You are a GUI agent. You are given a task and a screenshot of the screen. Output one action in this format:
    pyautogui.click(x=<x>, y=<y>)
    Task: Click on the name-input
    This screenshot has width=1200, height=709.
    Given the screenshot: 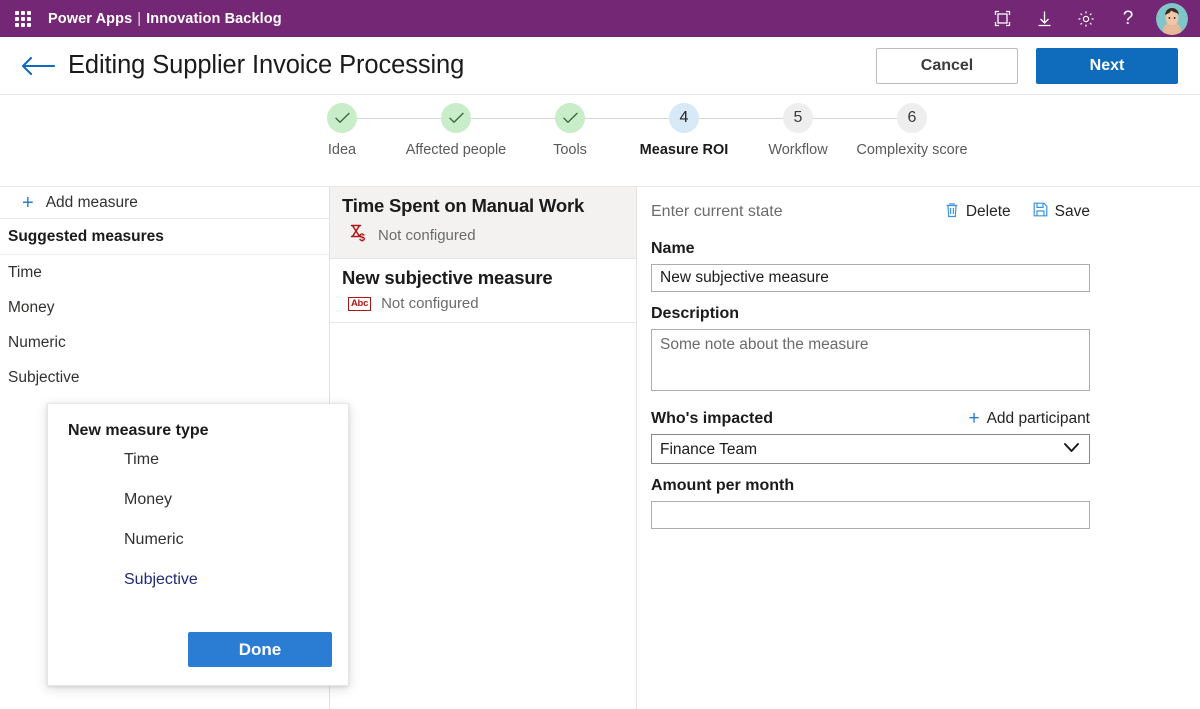 What is the action you would take?
    pyautogui.click(x=870, y=278)
    